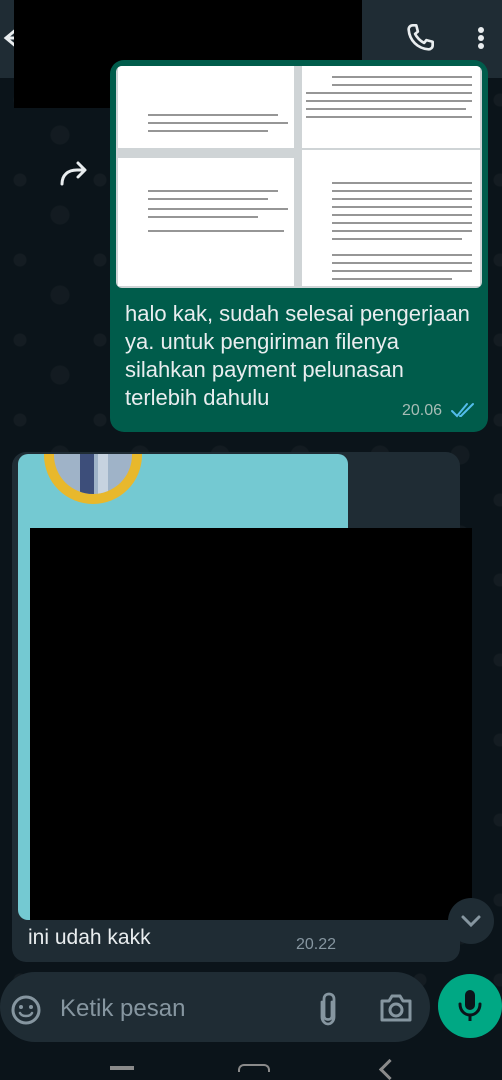 The image size is (502, 1080). I want to click on microphone-button, so click(470, 1006).